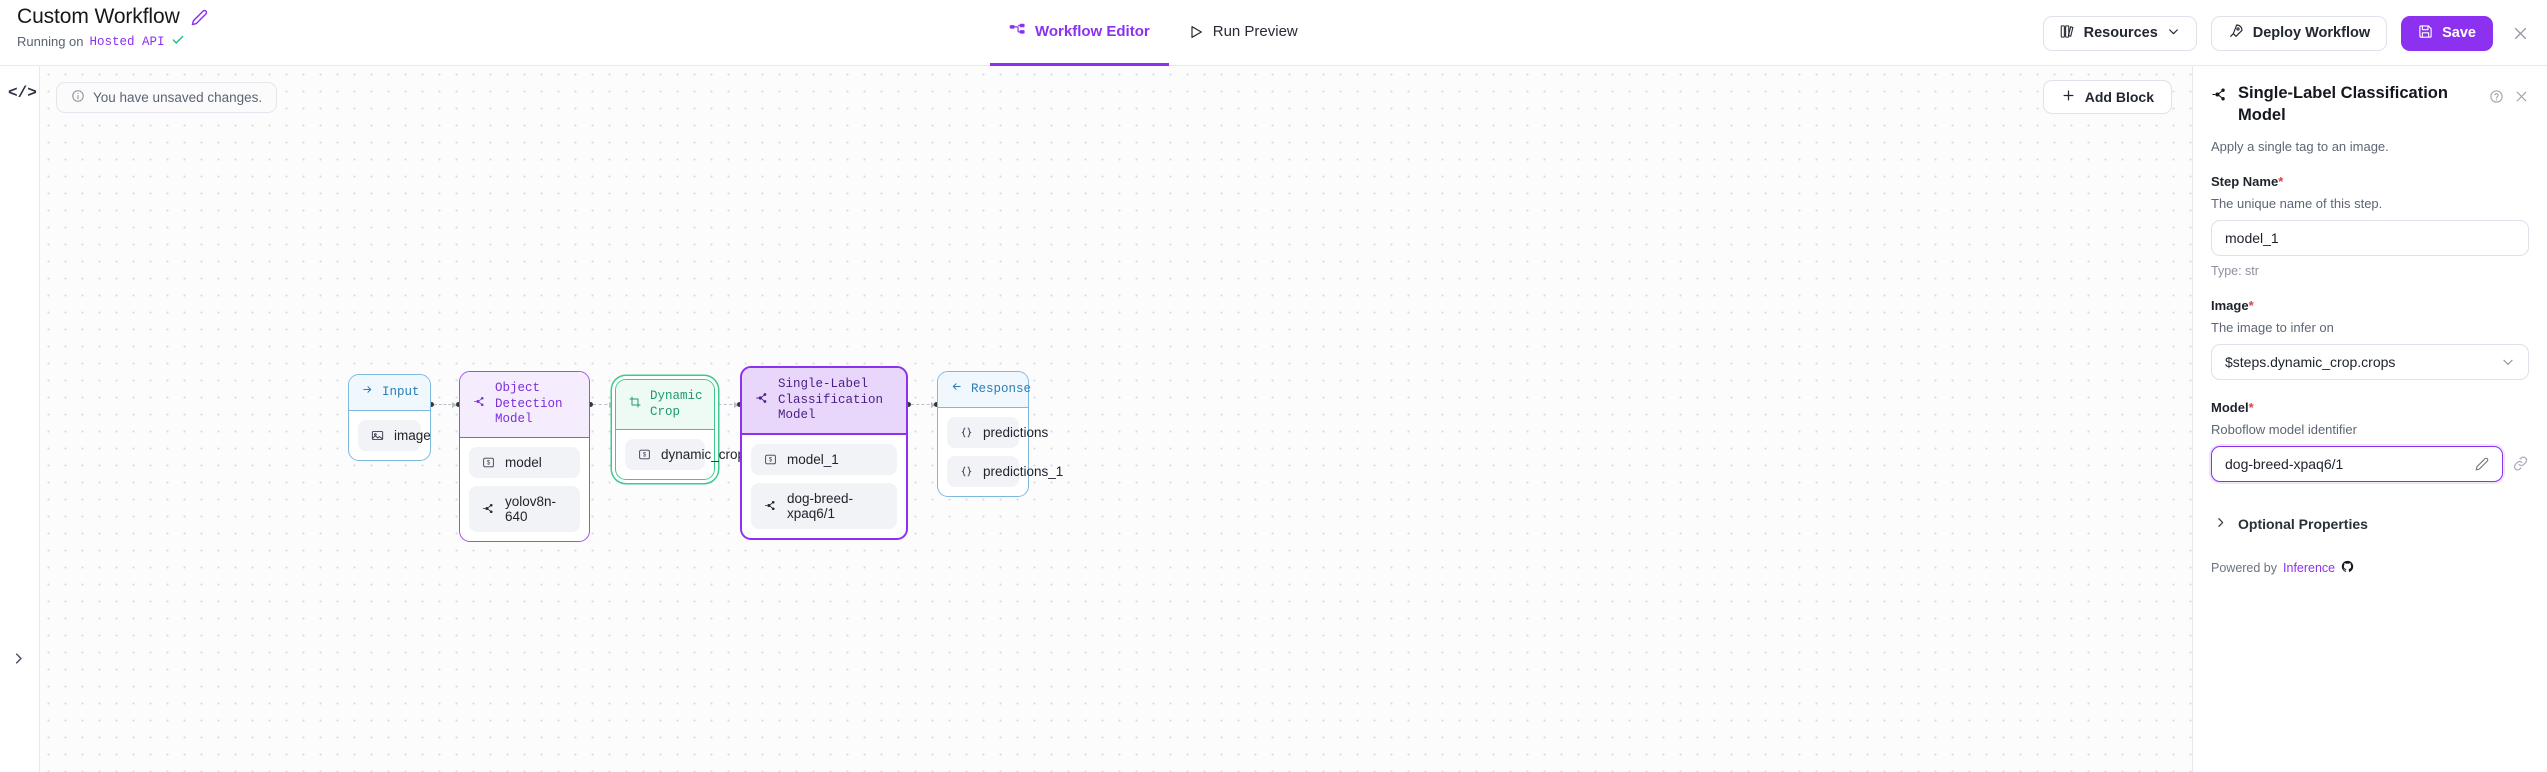 Image resolution: width=2547 pixels, height=772 pixels. Describe the element at coordinates (1016, 432) in the screenshot. I see `chip-label: predictions` at that location.